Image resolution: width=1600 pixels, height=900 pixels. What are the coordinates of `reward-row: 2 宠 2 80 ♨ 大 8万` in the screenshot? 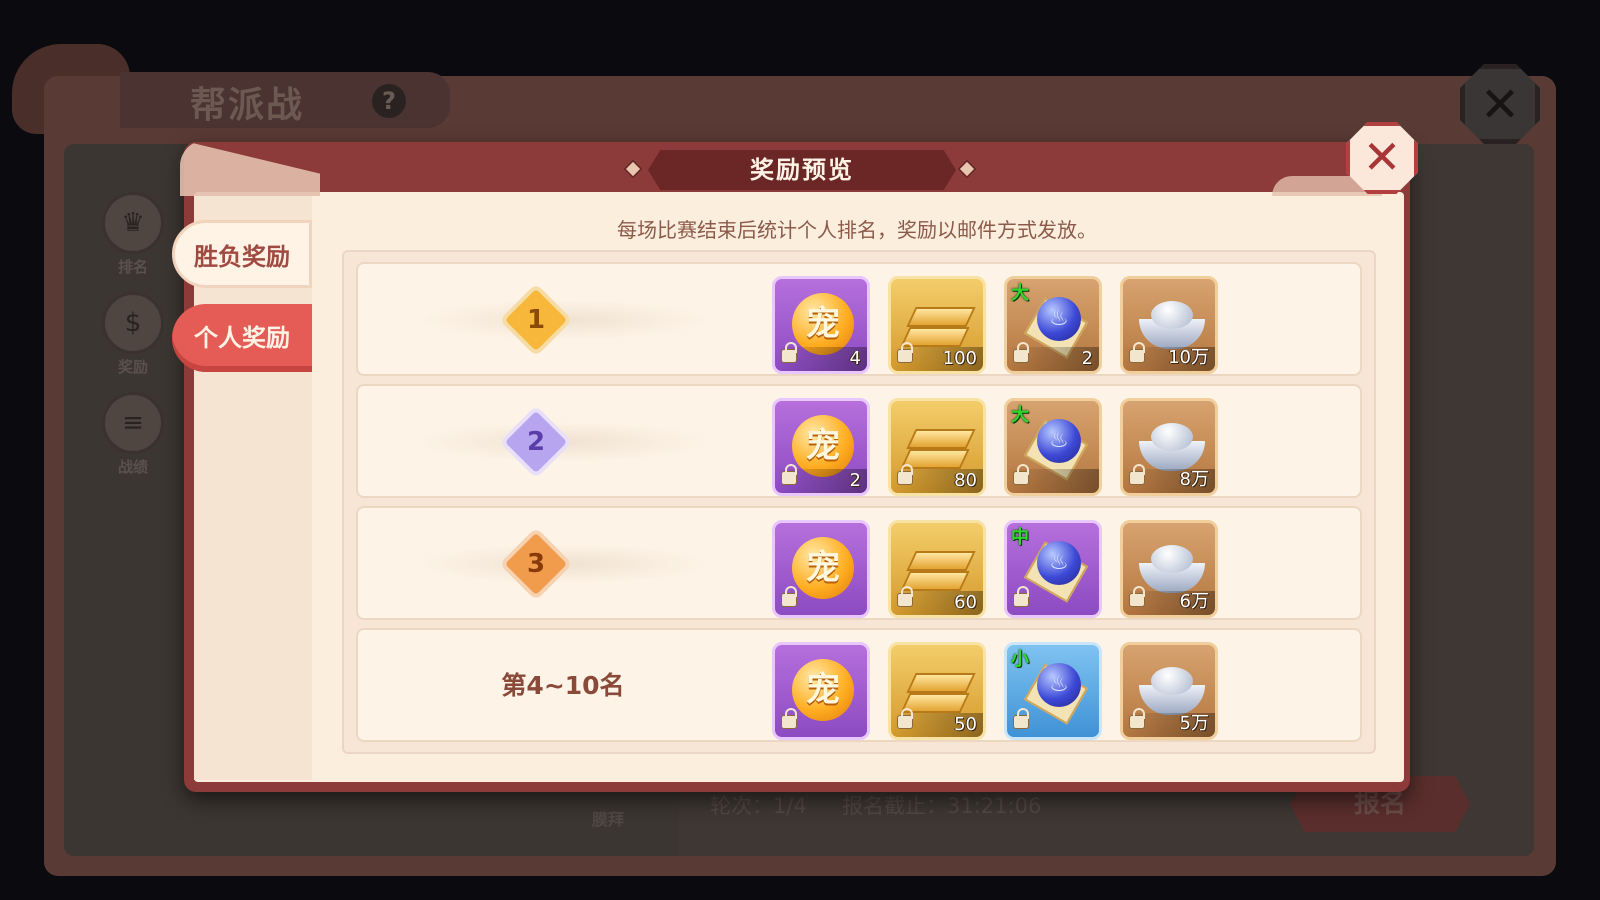 It's located at (859, 441).